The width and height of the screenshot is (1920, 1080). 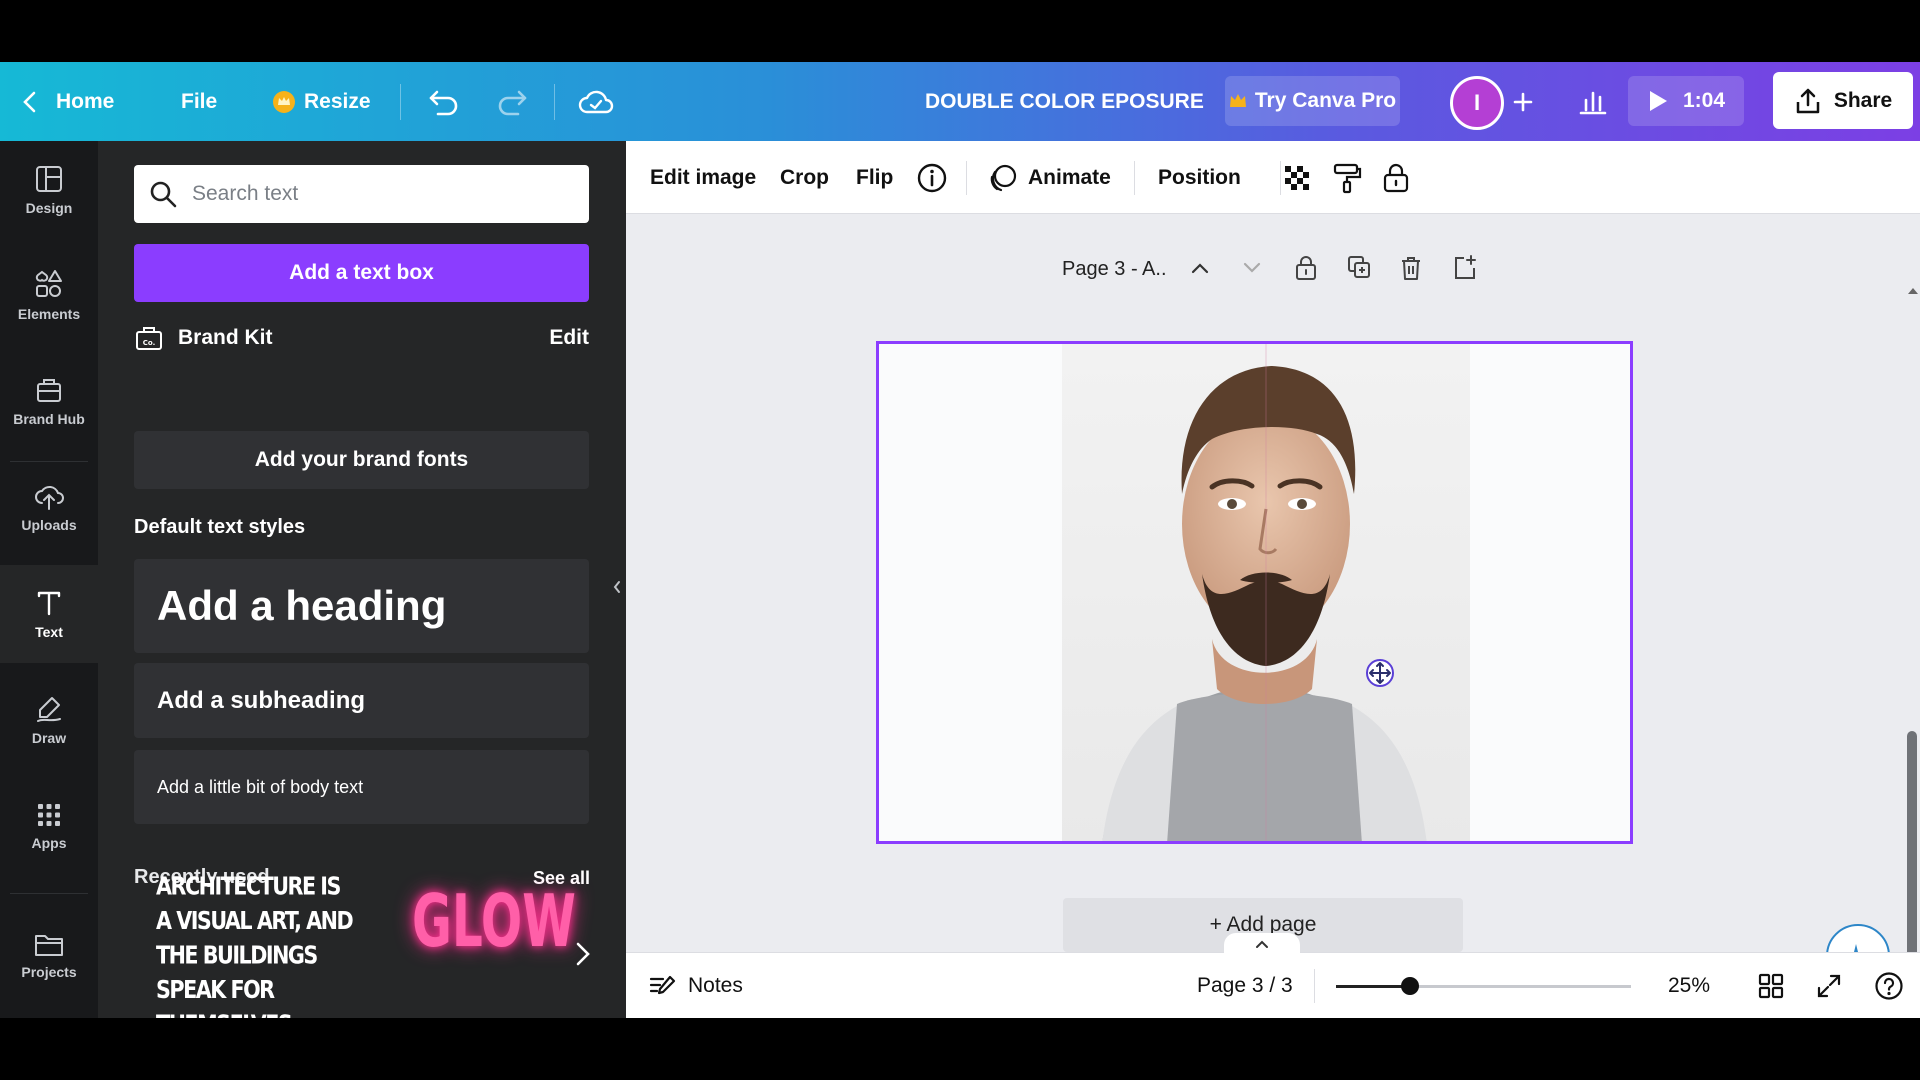 I want to click on portrait-man-illustration, so click(x=1264, y=592).